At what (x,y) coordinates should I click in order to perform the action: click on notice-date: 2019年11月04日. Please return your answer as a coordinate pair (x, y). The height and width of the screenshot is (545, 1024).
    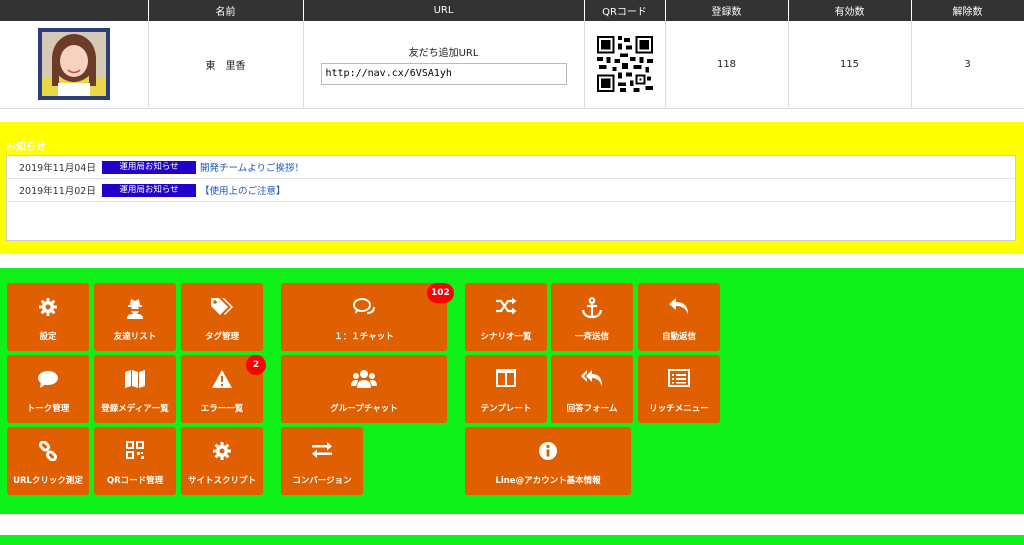
    Looking at the image, I should click on (57, 168).